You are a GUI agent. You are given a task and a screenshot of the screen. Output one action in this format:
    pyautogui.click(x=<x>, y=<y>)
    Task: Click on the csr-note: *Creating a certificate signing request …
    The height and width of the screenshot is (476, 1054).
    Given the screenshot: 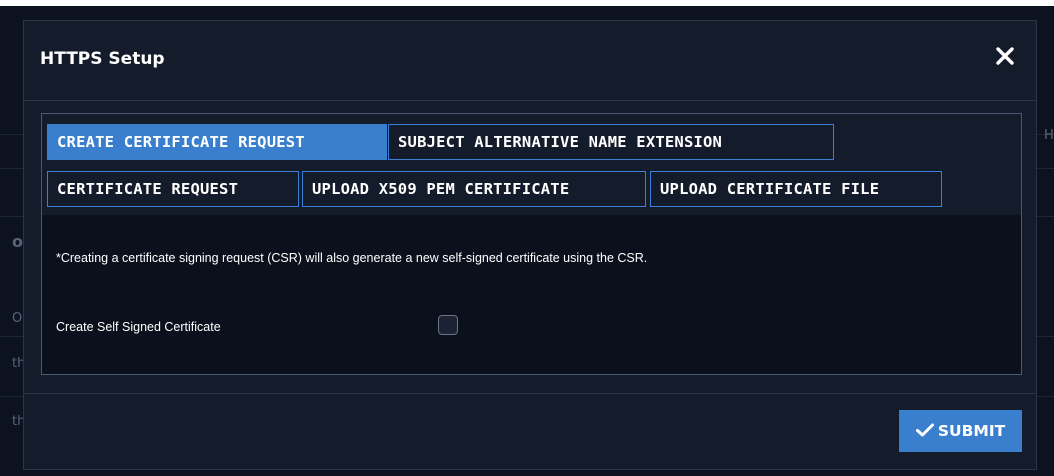 What is the action you would take?
    pyautogui.click(x=352, y=258)
    